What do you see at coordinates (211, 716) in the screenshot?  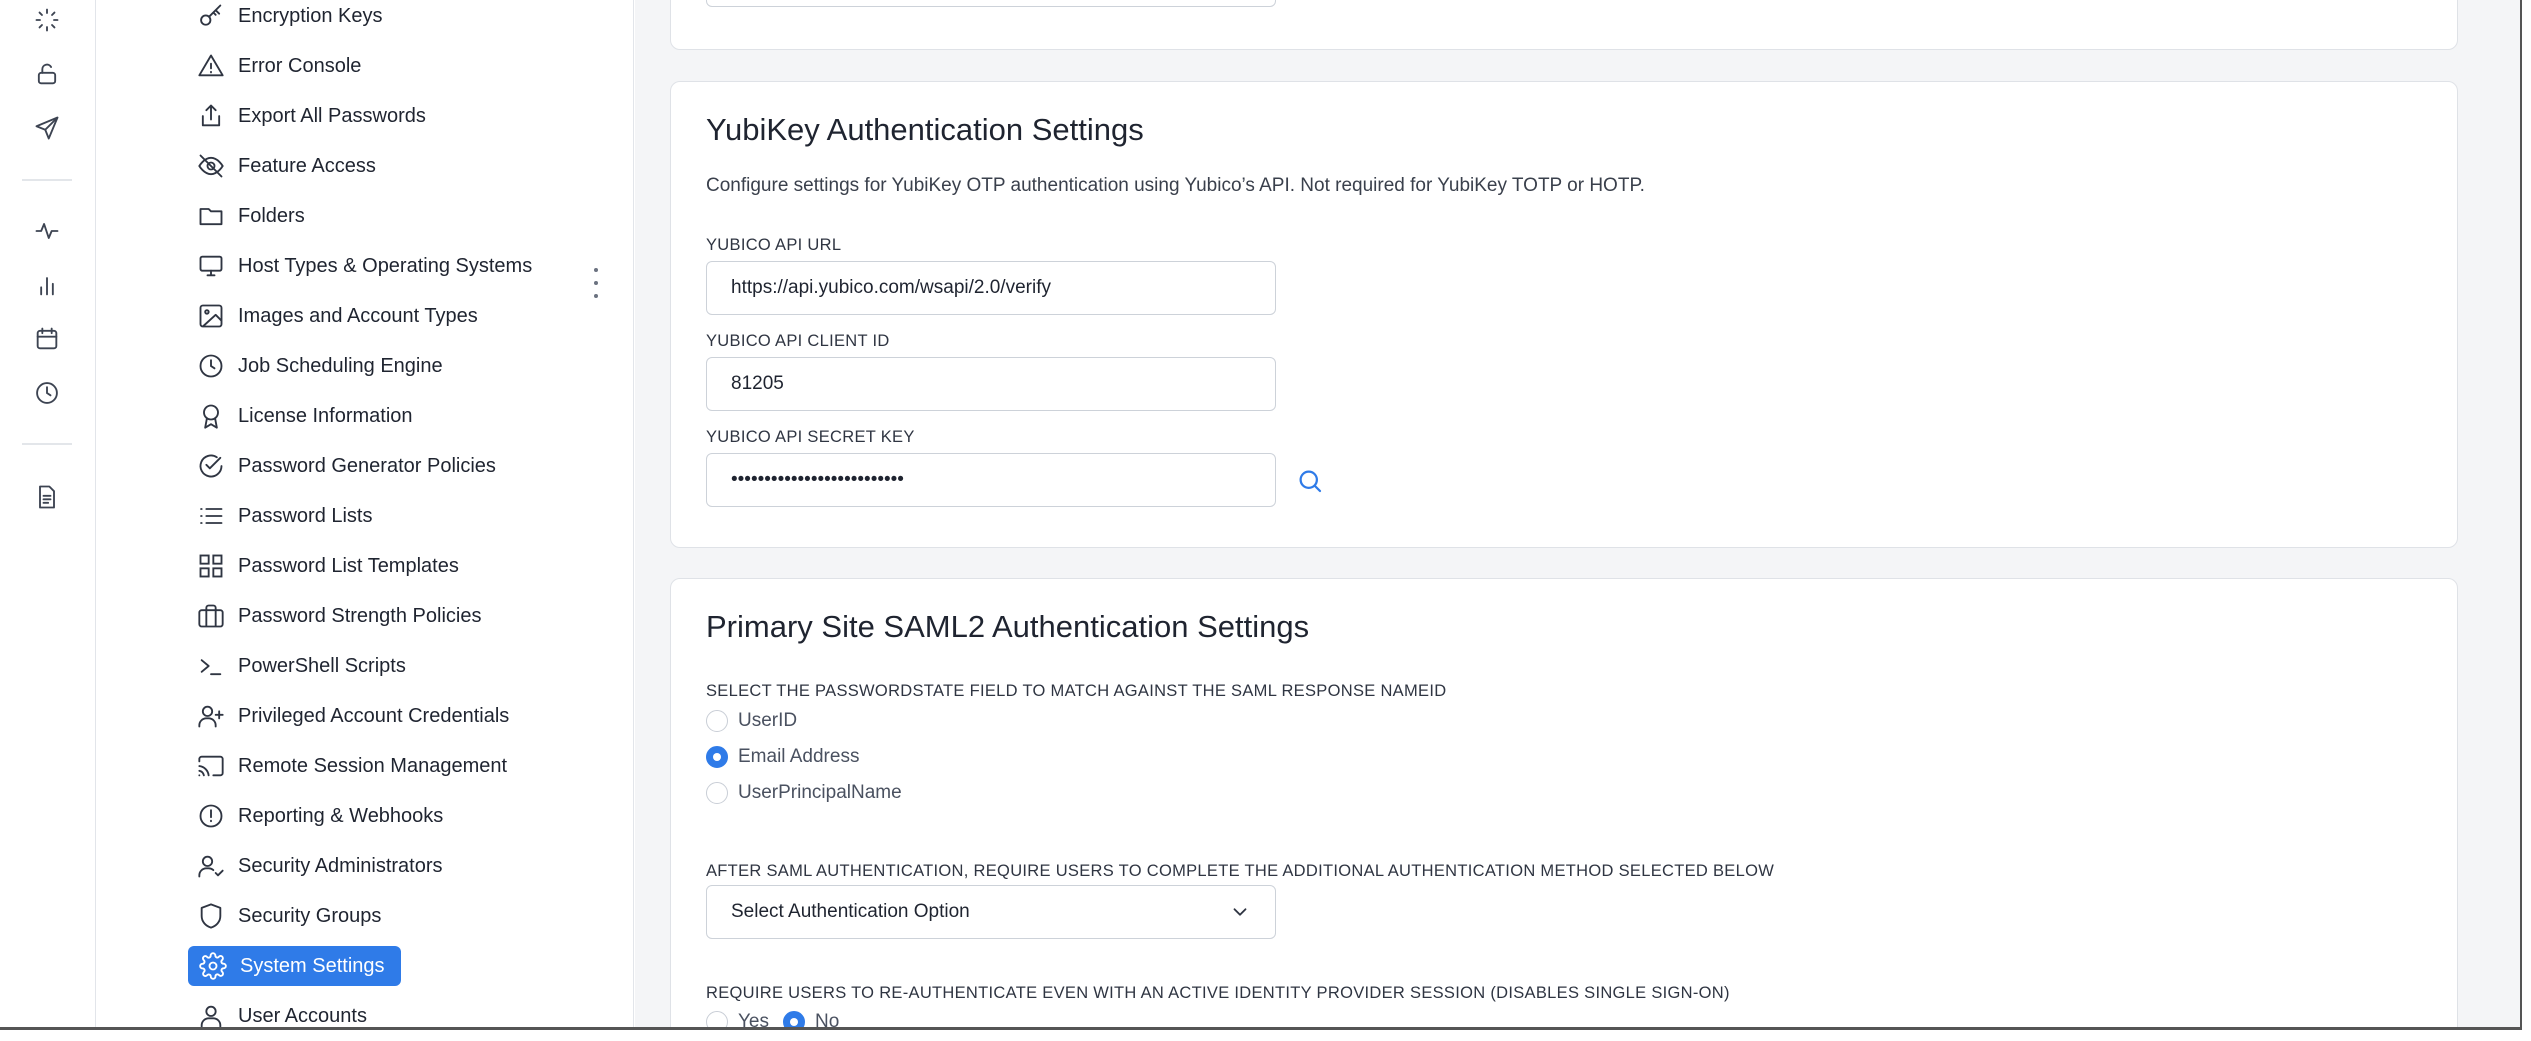 I see `user-plus-icon` at bounding box center [211, 716].